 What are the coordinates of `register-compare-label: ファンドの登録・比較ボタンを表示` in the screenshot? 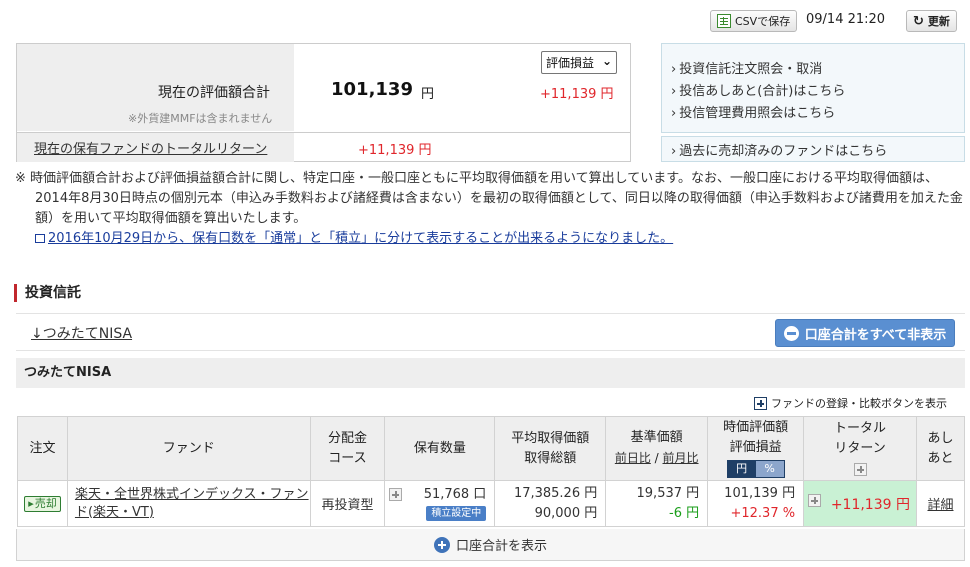 It's located at (859, 403).